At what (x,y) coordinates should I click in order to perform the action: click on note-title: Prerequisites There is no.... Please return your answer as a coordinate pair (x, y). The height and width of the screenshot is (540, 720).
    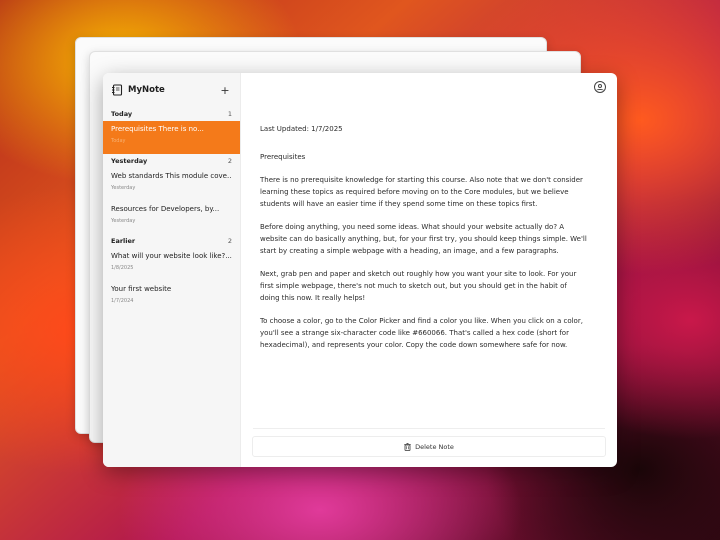
    Looking at the image, I should click on (157, 129).